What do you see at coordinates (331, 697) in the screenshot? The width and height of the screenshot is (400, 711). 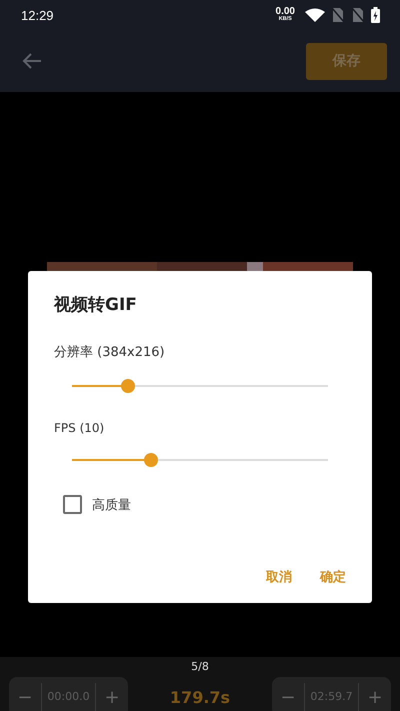 I see `time-value: 02:59.7` at bounding box center [331, 697].